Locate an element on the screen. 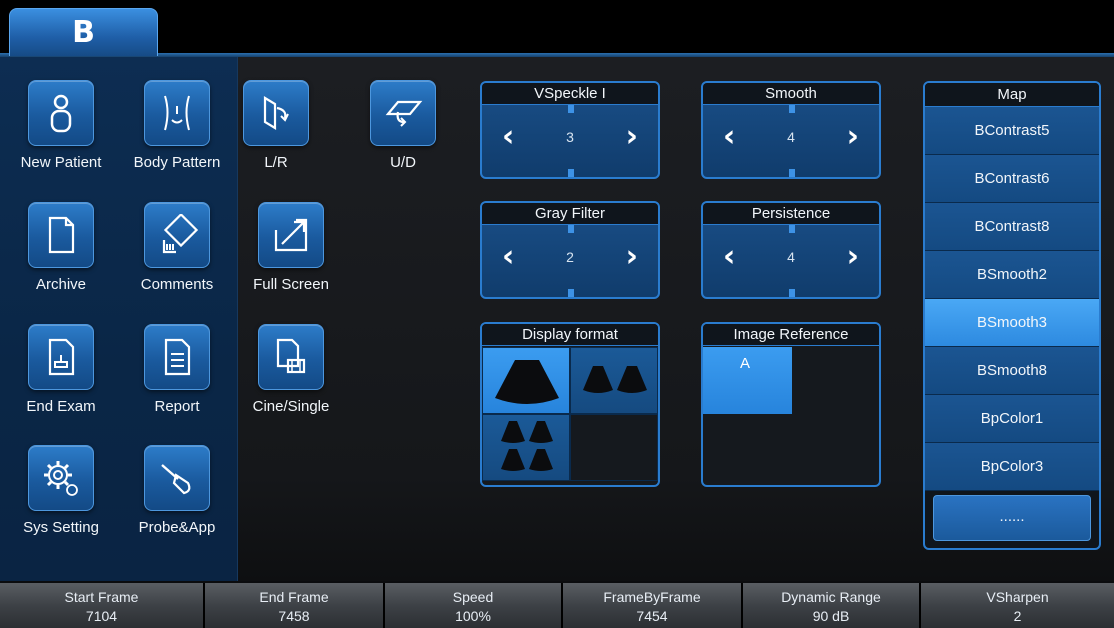 The height and width of the screenshot is (628, 1114). flip-ud-icon is located at coordinates (403, 113).